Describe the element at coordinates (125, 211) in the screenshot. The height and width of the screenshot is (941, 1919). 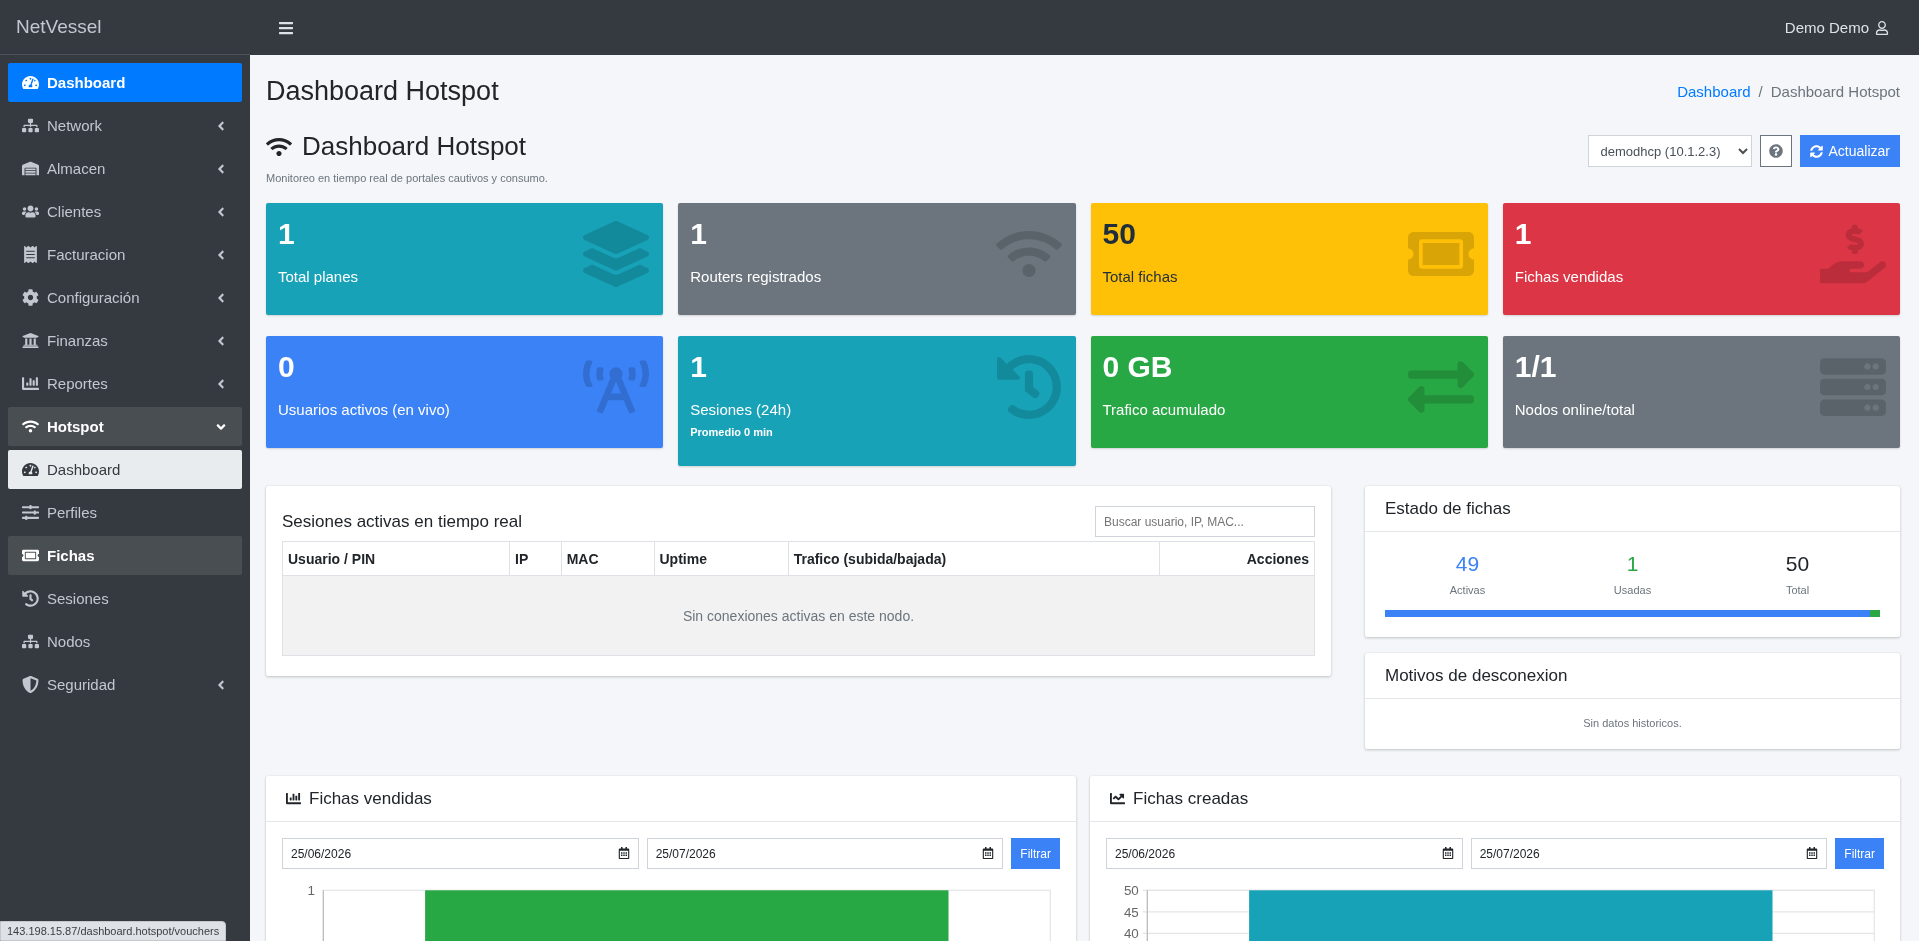
I see `sidebar-item: Clientes` at that location.